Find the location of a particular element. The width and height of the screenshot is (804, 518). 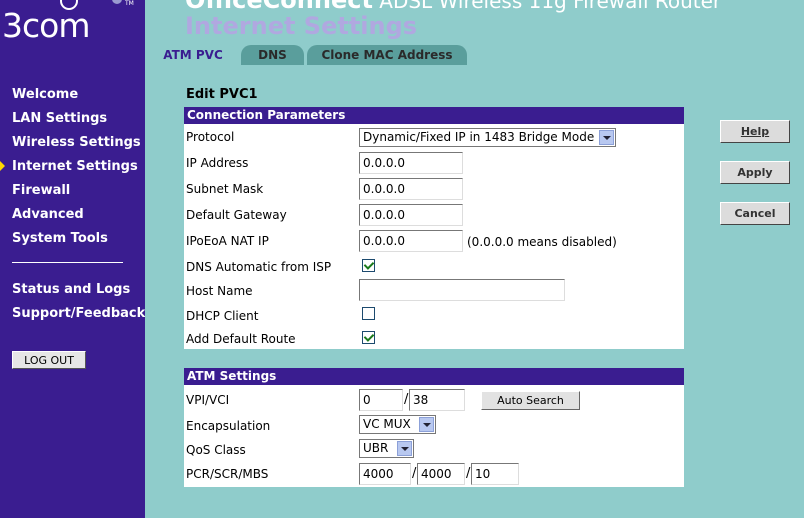

logo-trademark: TM is located at coordinates (129, 3).